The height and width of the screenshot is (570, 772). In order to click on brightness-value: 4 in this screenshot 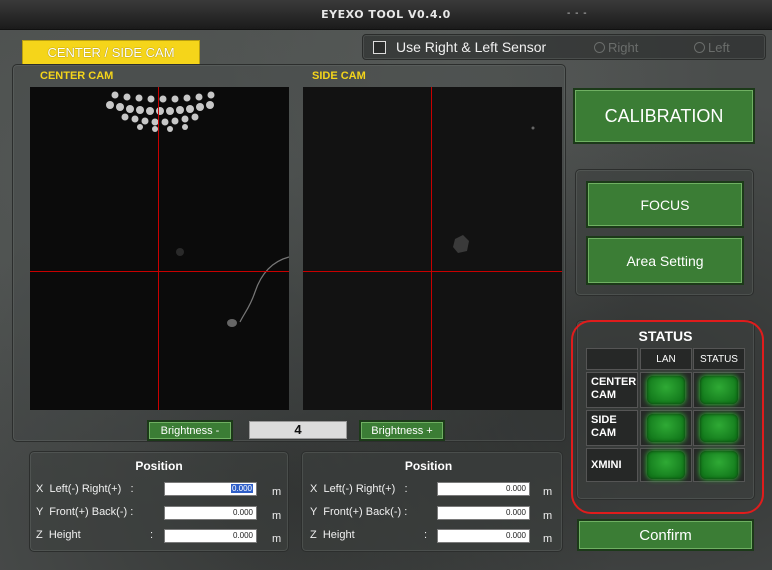, I will do `click(298, 430)`.